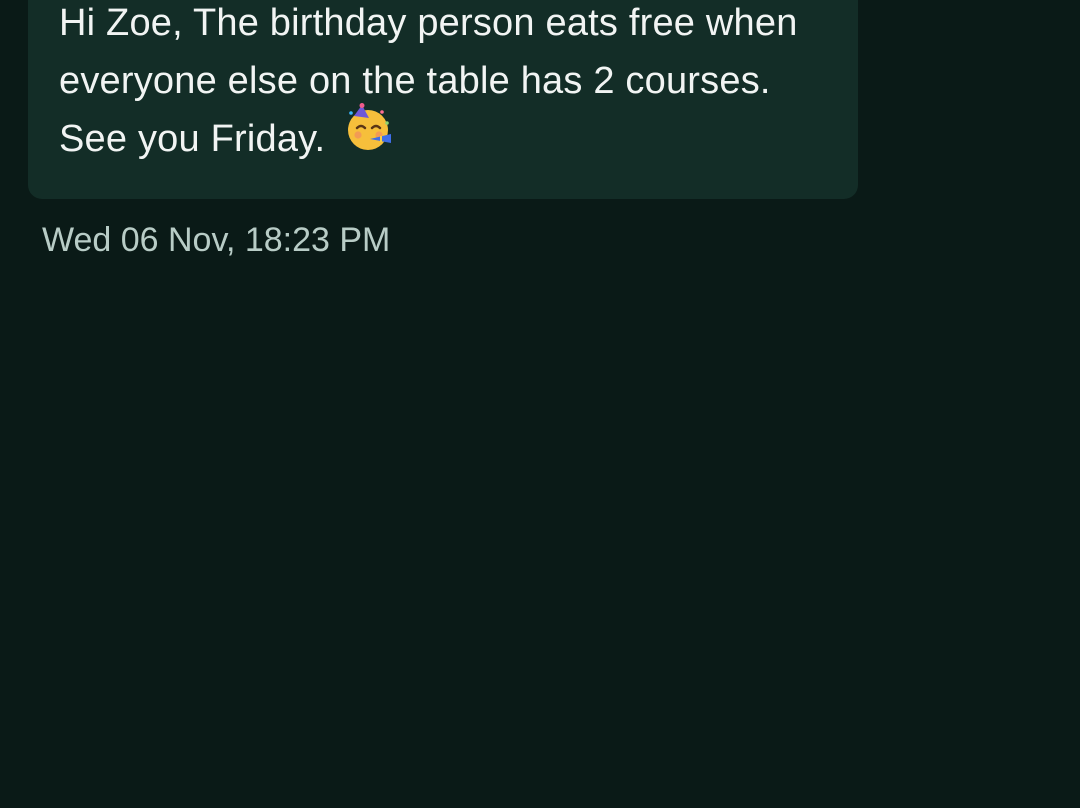  What do you see at coordinates (216, 240) in the screenshot?
I see `message-timestamp: Wed 06 Nov, 18:23 PM` at bounding box center [216, 240].